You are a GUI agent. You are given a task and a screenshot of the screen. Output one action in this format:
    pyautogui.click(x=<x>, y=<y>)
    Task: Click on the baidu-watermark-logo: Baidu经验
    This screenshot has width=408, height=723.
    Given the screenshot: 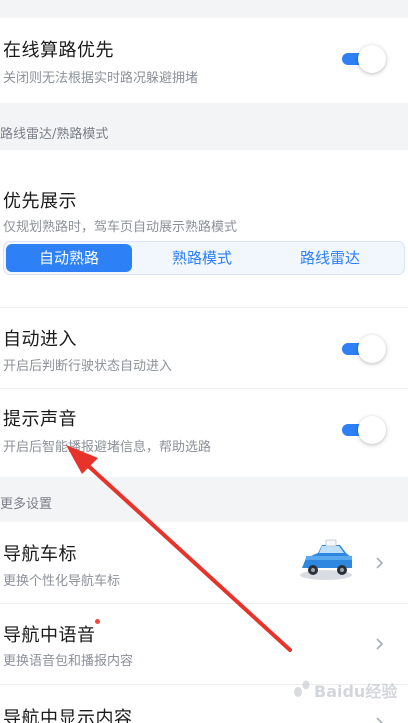 What is the action you would take?
    pyautogui.click(x=348, y=691)
    